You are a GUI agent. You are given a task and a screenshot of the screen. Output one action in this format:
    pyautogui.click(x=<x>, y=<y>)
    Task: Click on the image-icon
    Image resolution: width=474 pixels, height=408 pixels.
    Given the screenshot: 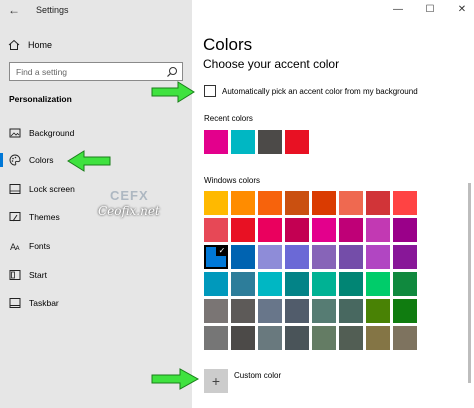 What is the action you would take?
    pyautogui.click(x=15, y=133)
    